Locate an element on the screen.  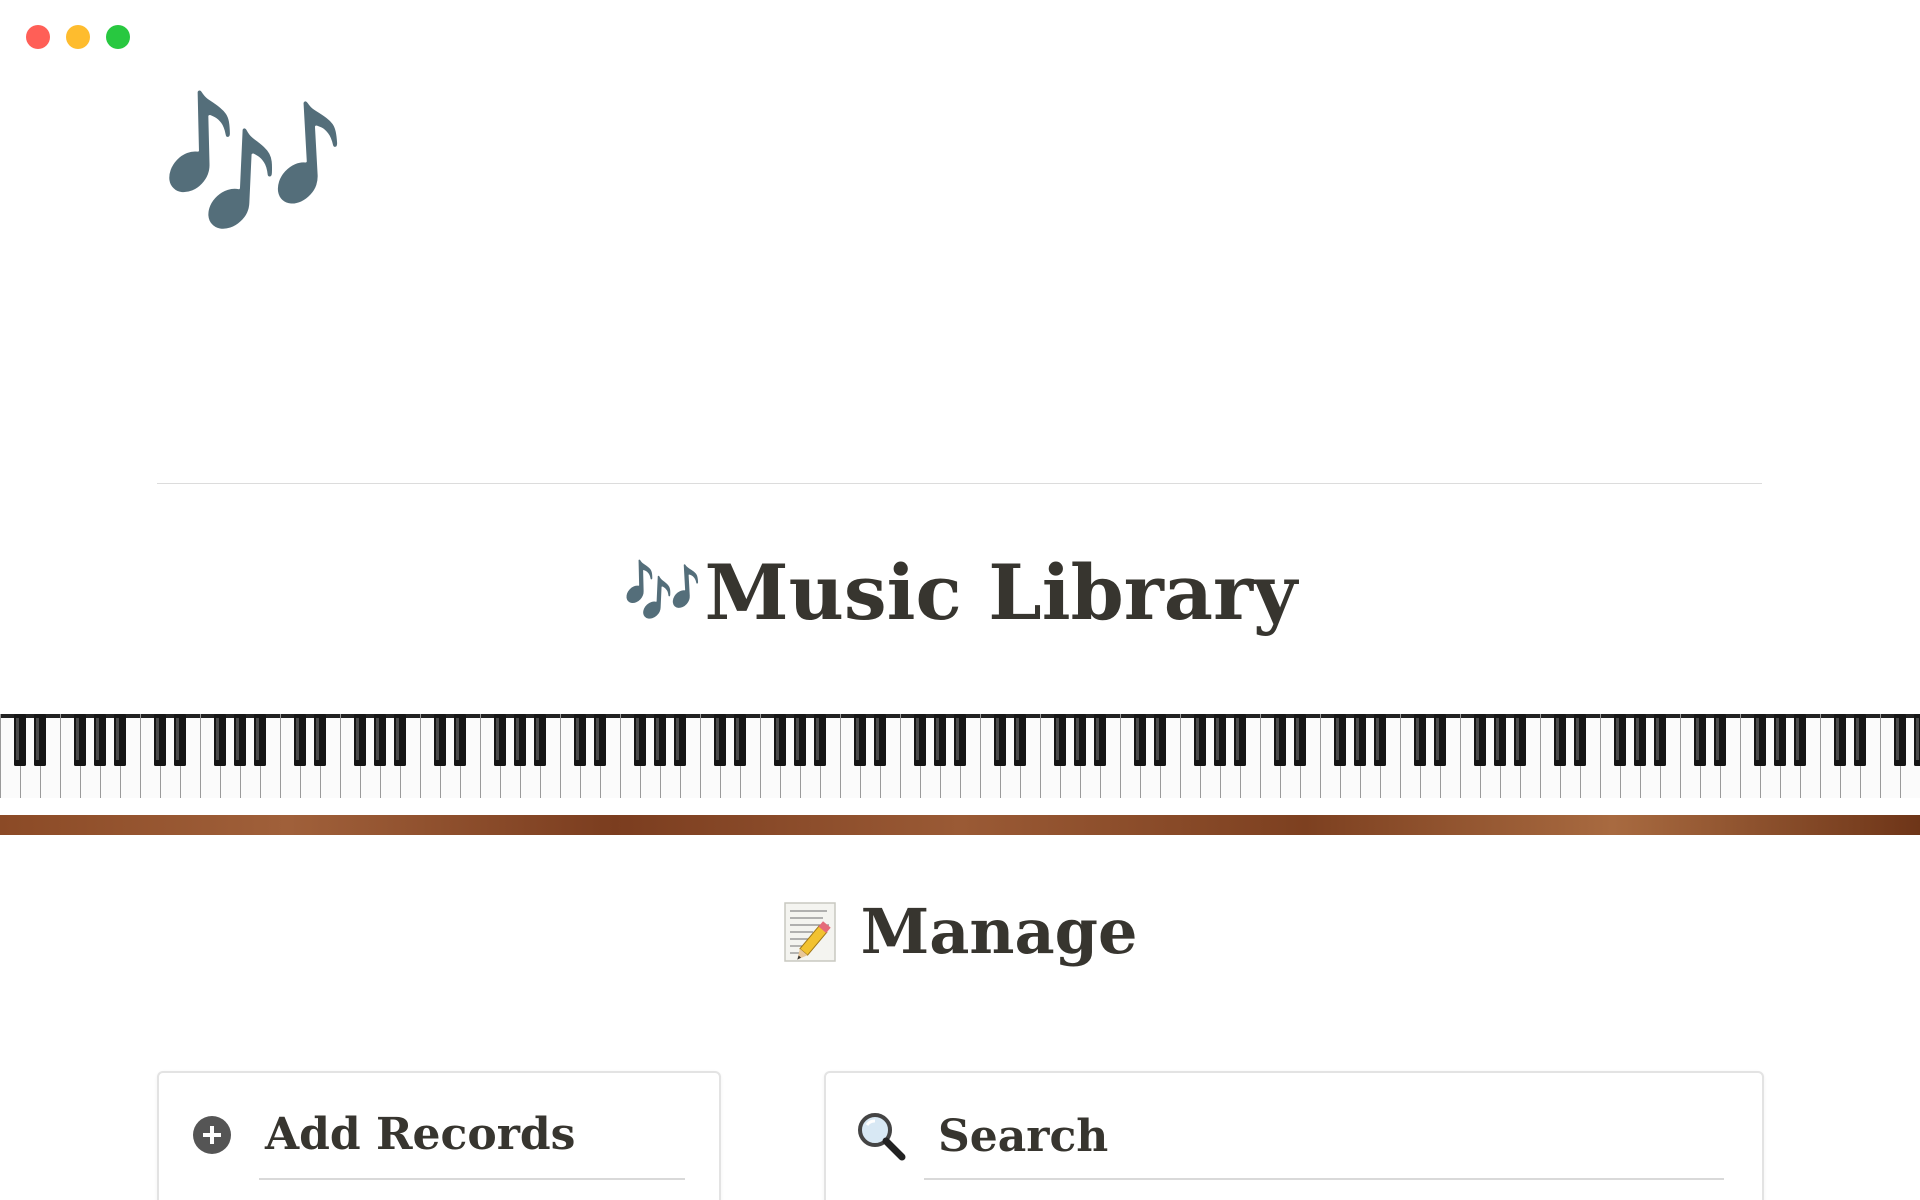
add-records-title: Add Records is located at coordinates (420, 1134).